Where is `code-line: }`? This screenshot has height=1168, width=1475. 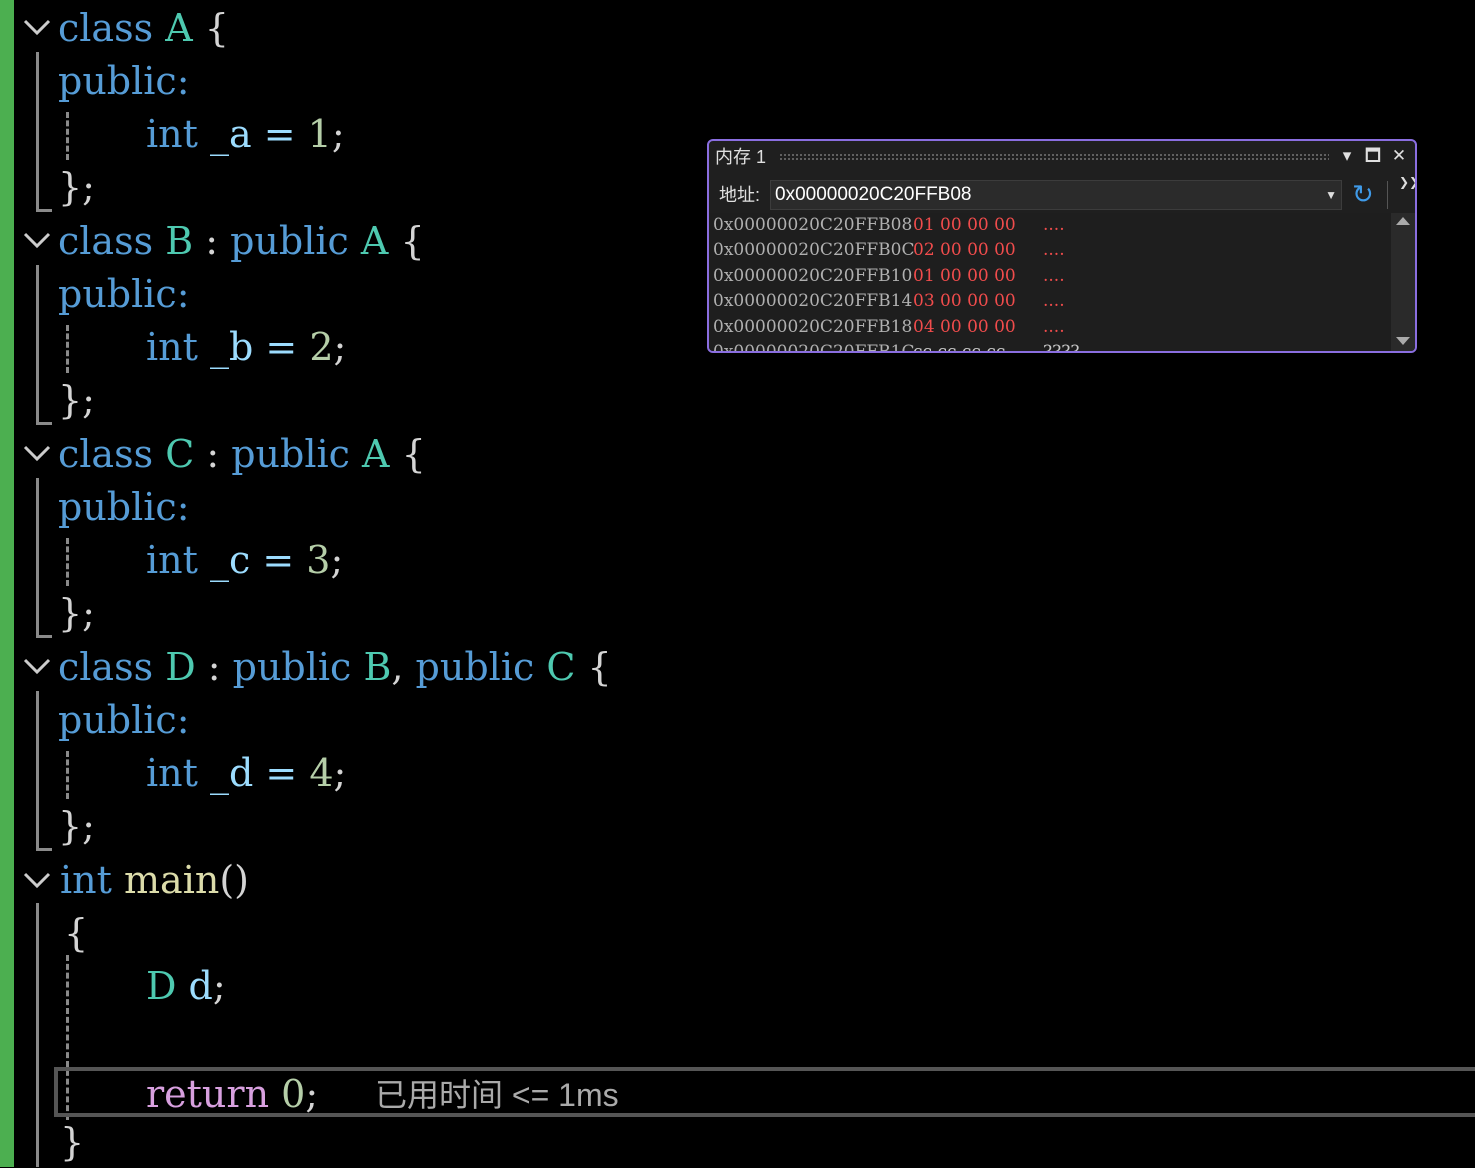 code-line: } is located at coordinates (72, 1142).